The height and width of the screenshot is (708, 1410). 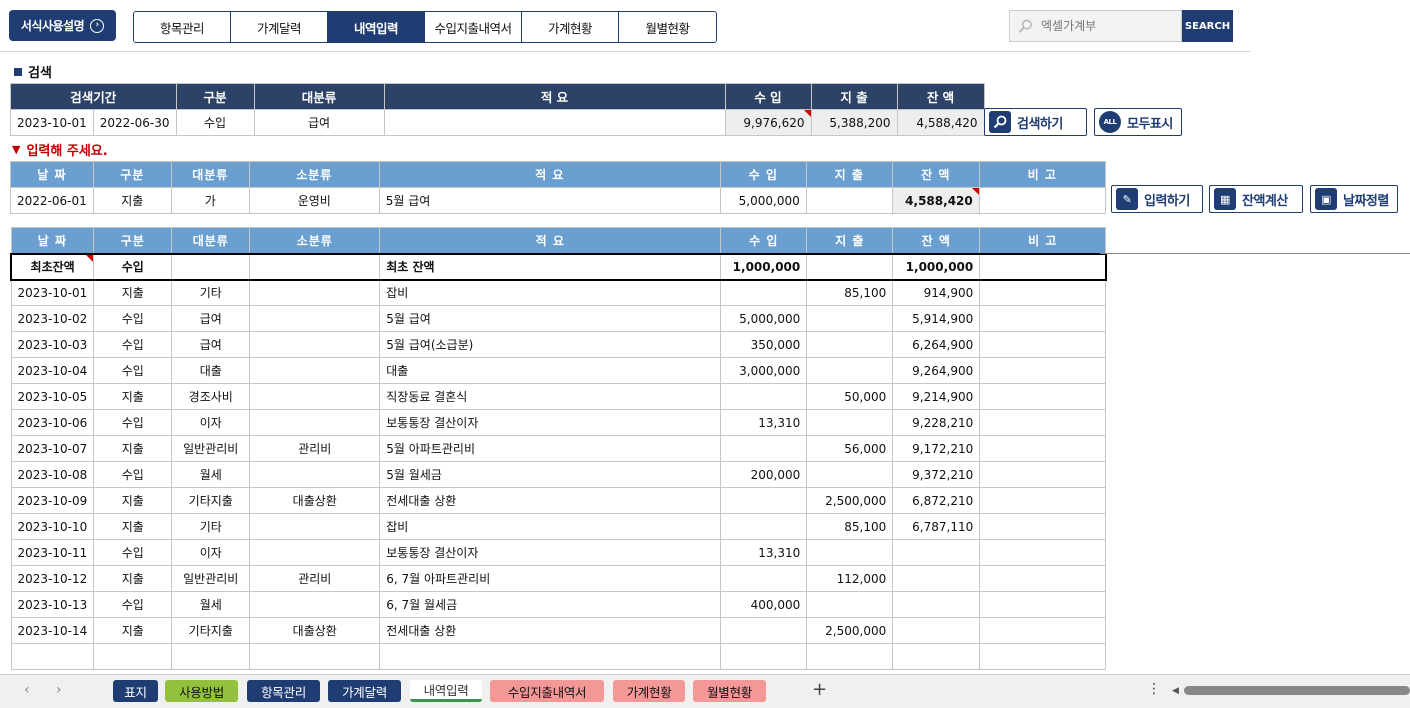 I want to click on table-cell: 2023-10-14, so click(x=52, y=630).